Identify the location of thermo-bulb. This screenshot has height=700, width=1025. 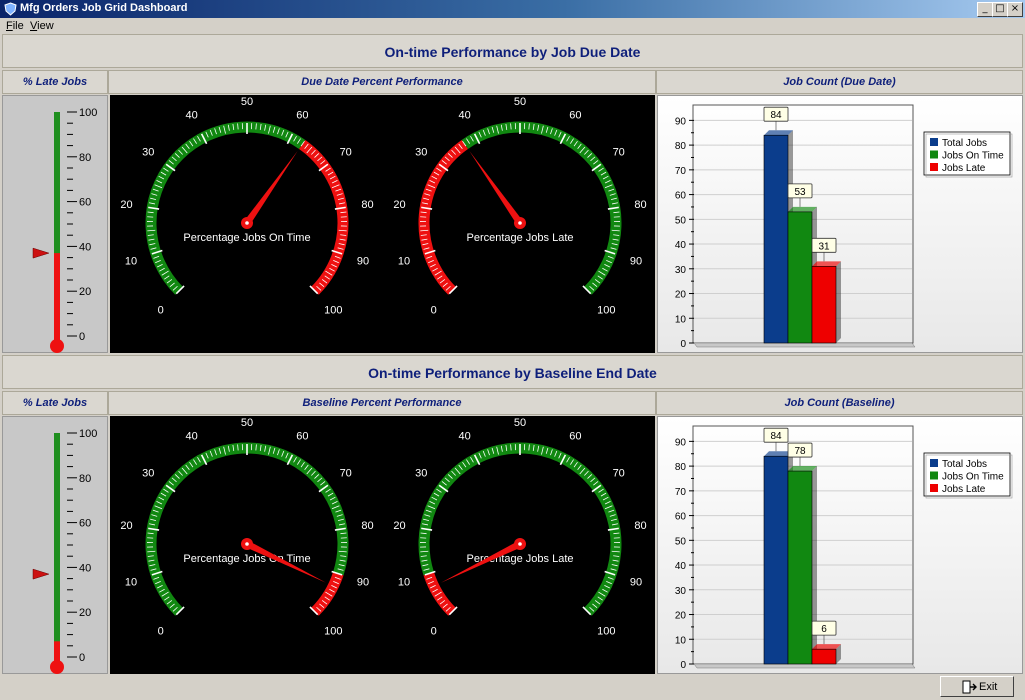
(57, 667).